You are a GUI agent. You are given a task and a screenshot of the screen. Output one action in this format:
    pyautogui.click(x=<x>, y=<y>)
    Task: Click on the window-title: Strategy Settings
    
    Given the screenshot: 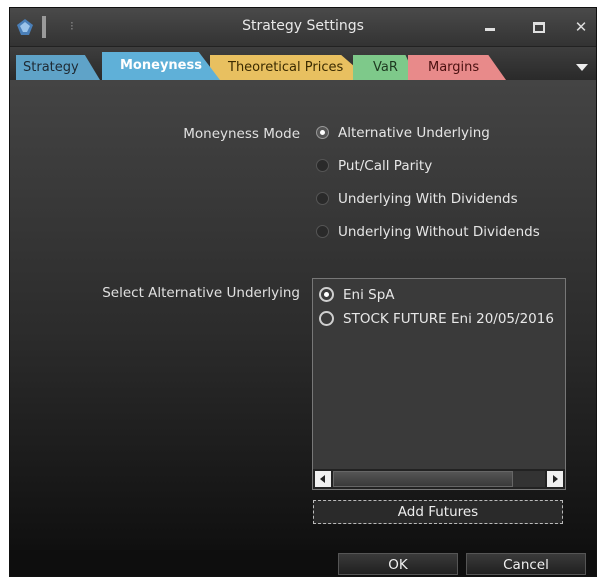 What is the action you would take?
    pyautogui.click(x=303, y=26)
    